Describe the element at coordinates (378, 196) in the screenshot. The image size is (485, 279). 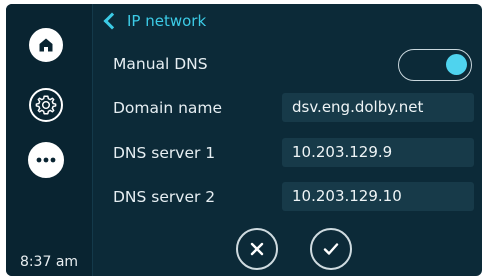
I see `dns-server-2-field: 10.203.129.10` at that location.